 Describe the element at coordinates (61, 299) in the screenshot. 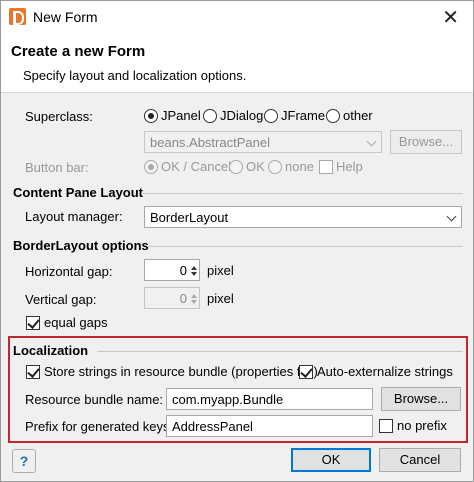

I see `vertical-gap-label: Vertical gap:` at that location.